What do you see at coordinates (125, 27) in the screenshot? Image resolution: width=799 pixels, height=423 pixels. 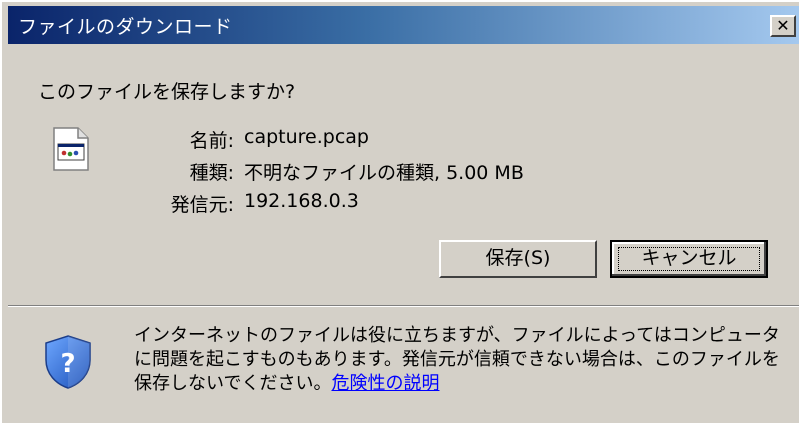 I see `window-title: ファイルのダウンロード` at bounding box center [125, 27].